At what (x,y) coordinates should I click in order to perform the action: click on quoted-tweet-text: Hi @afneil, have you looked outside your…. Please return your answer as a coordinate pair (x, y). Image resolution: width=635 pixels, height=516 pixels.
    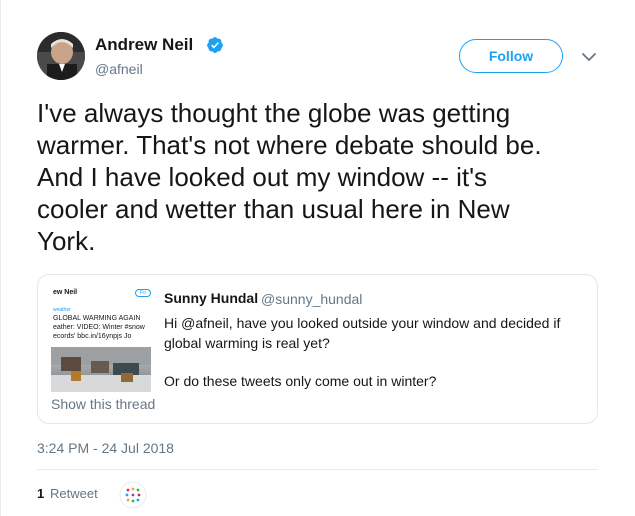
    Looking at the image, I should click on (374, 361).